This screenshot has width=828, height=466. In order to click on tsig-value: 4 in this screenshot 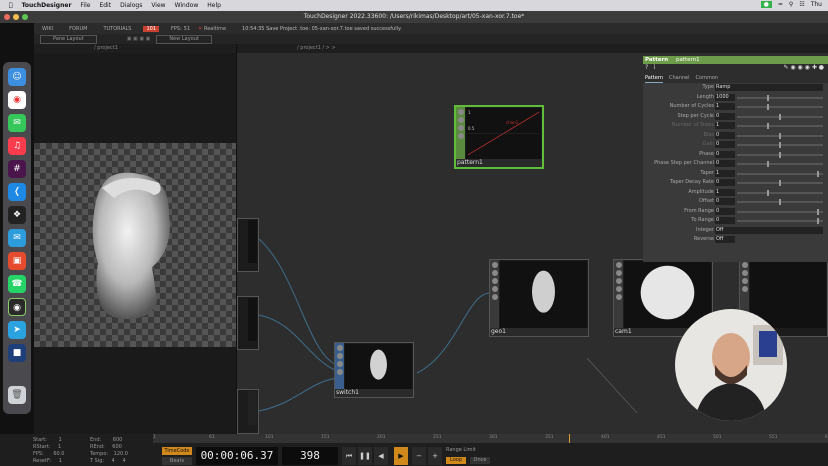, I will do `click(113, 461)`.